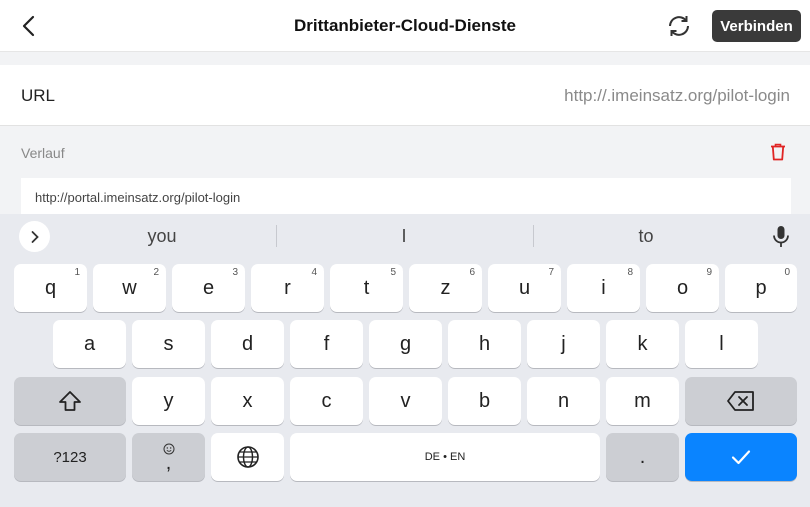 The height and width of the screenshot is (507, 810). What do you see at coordinates (326, 344) in the screenshot?
I see `key-f: f` at bounding box center [326, 344].